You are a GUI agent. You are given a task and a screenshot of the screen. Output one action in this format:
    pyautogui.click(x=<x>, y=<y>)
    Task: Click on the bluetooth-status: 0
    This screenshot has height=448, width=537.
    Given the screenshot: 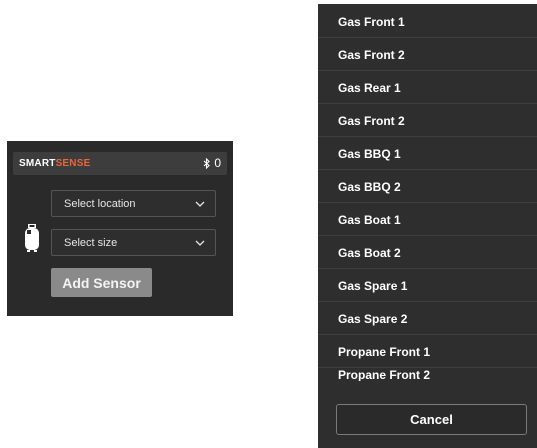 What is the action you would take?
    pyautogui.click(x=212, y=163)
    